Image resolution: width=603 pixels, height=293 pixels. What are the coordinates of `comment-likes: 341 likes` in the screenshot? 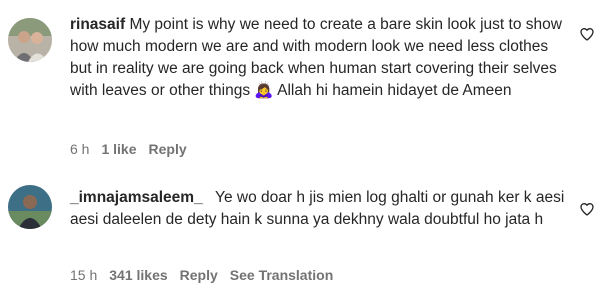 It's located at (138, 275).